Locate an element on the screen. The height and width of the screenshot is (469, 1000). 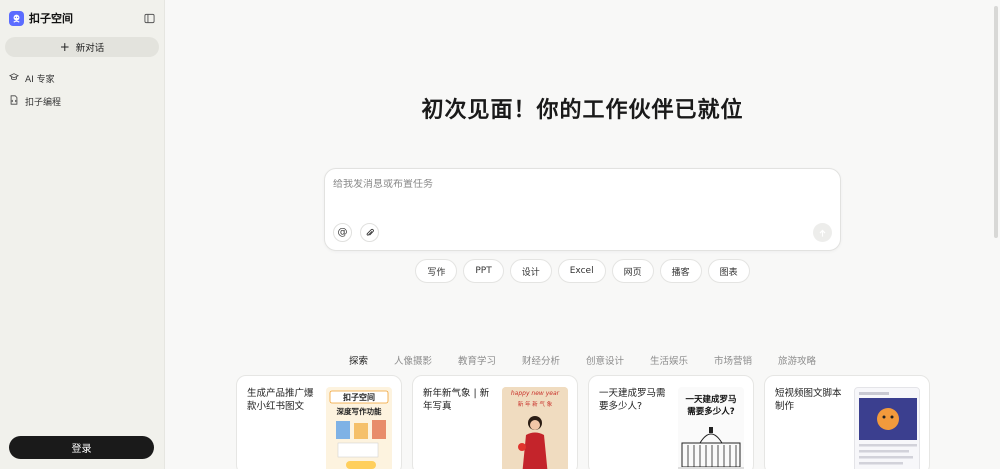
message-composer: @ is located at coordinates (582, 209).